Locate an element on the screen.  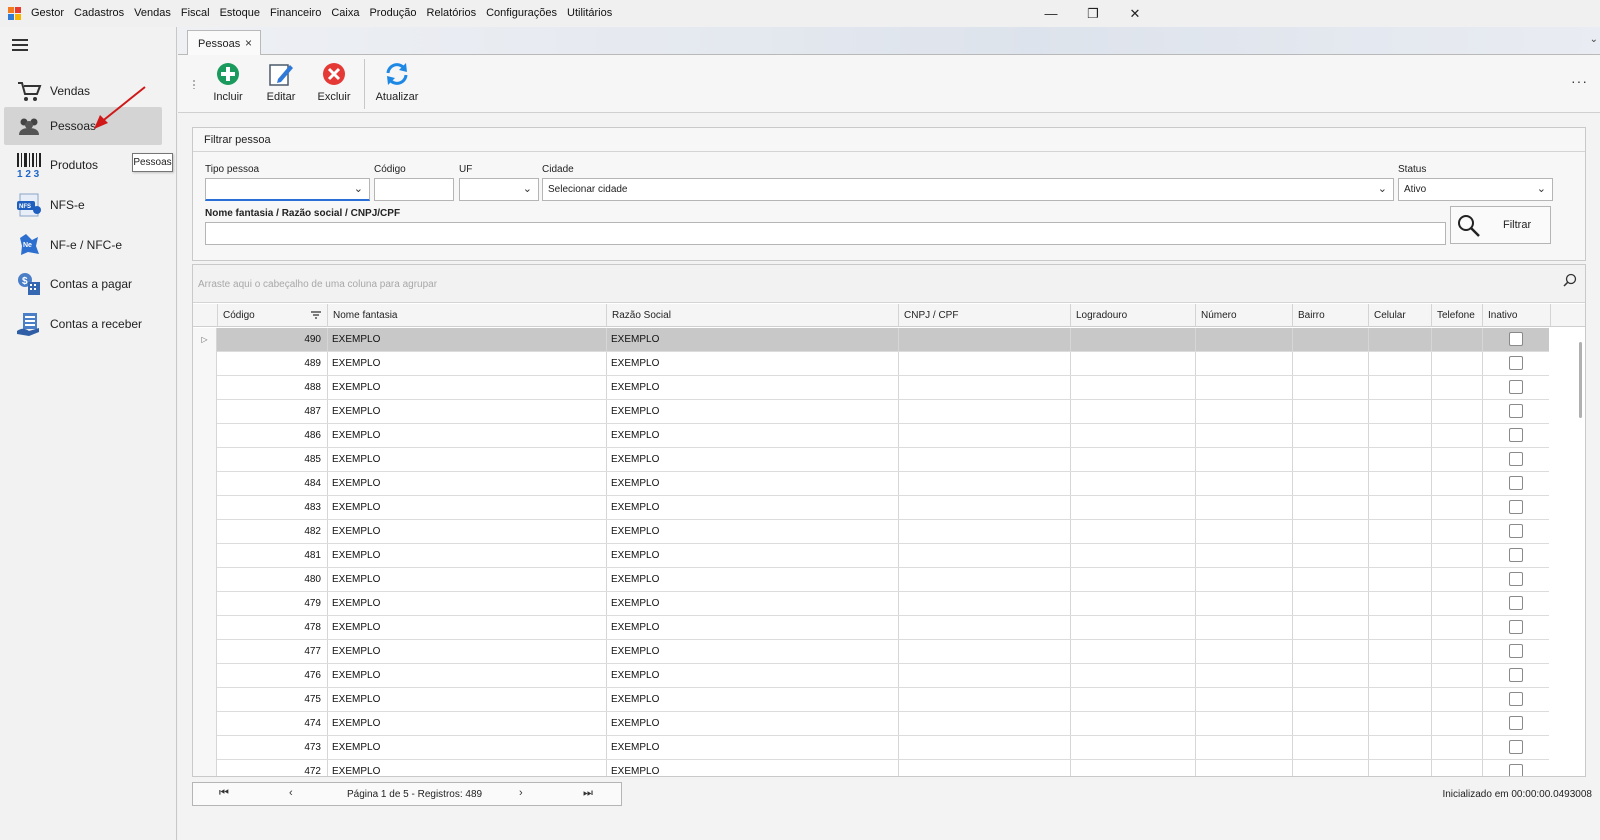
table-row: 480 EXEMPLO EXEMPLO is located at coordinates (872, 580).